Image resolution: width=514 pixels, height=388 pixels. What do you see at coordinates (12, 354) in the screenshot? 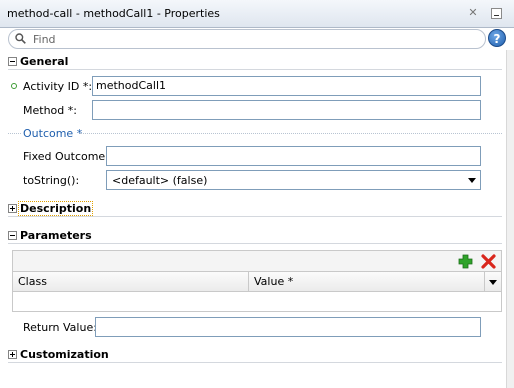
I see `expand-customization-icon` at bounding box center [12, 354].